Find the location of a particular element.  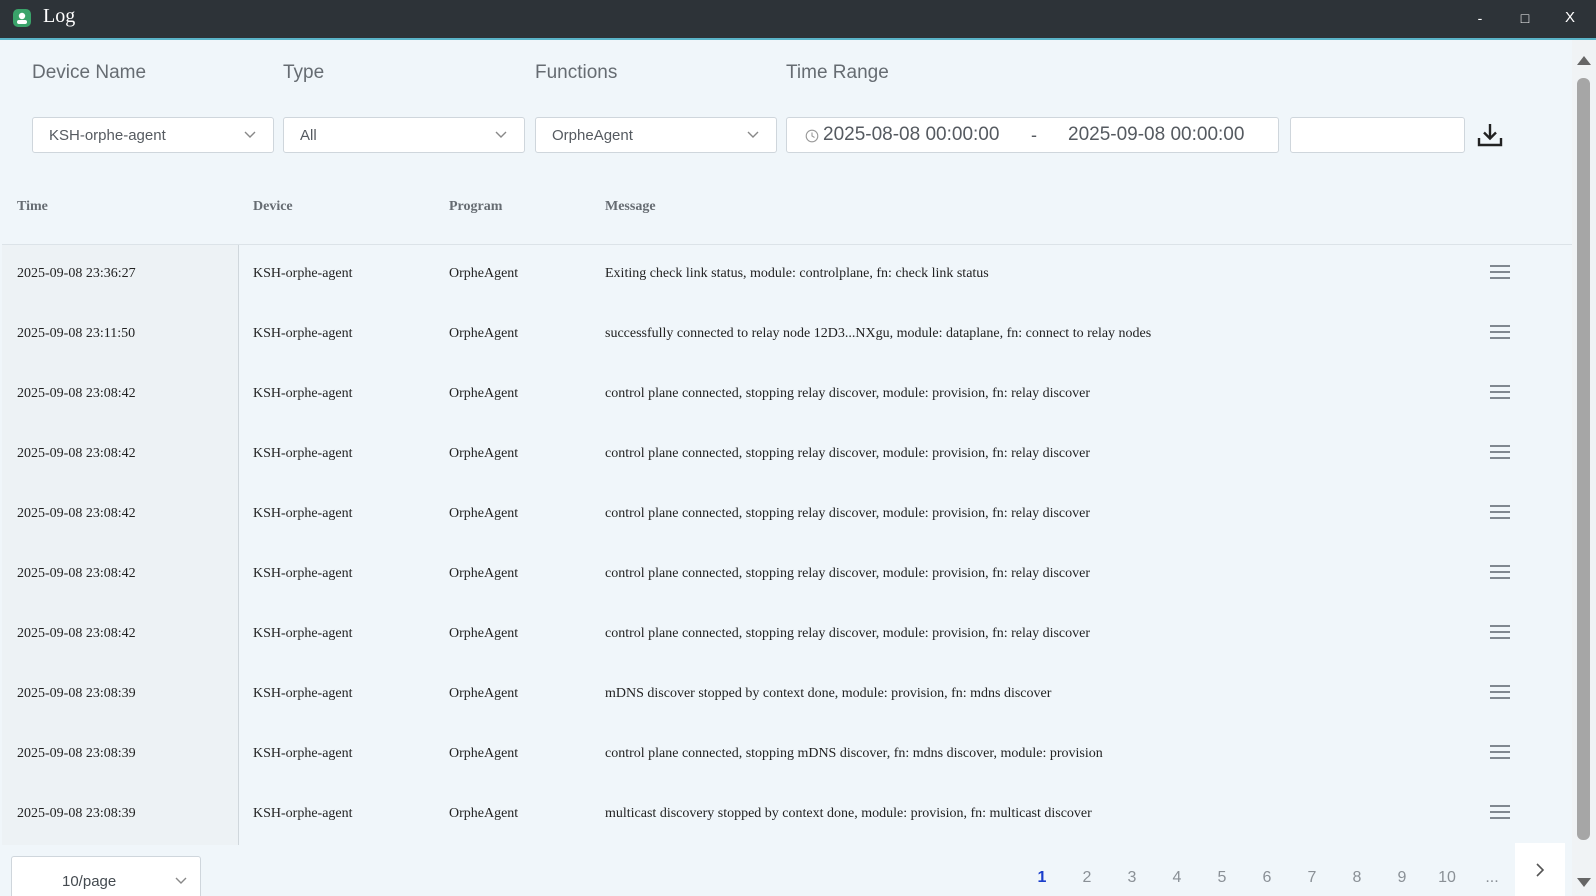

device-name-label: Device Name is located at coordinates (89, 72).